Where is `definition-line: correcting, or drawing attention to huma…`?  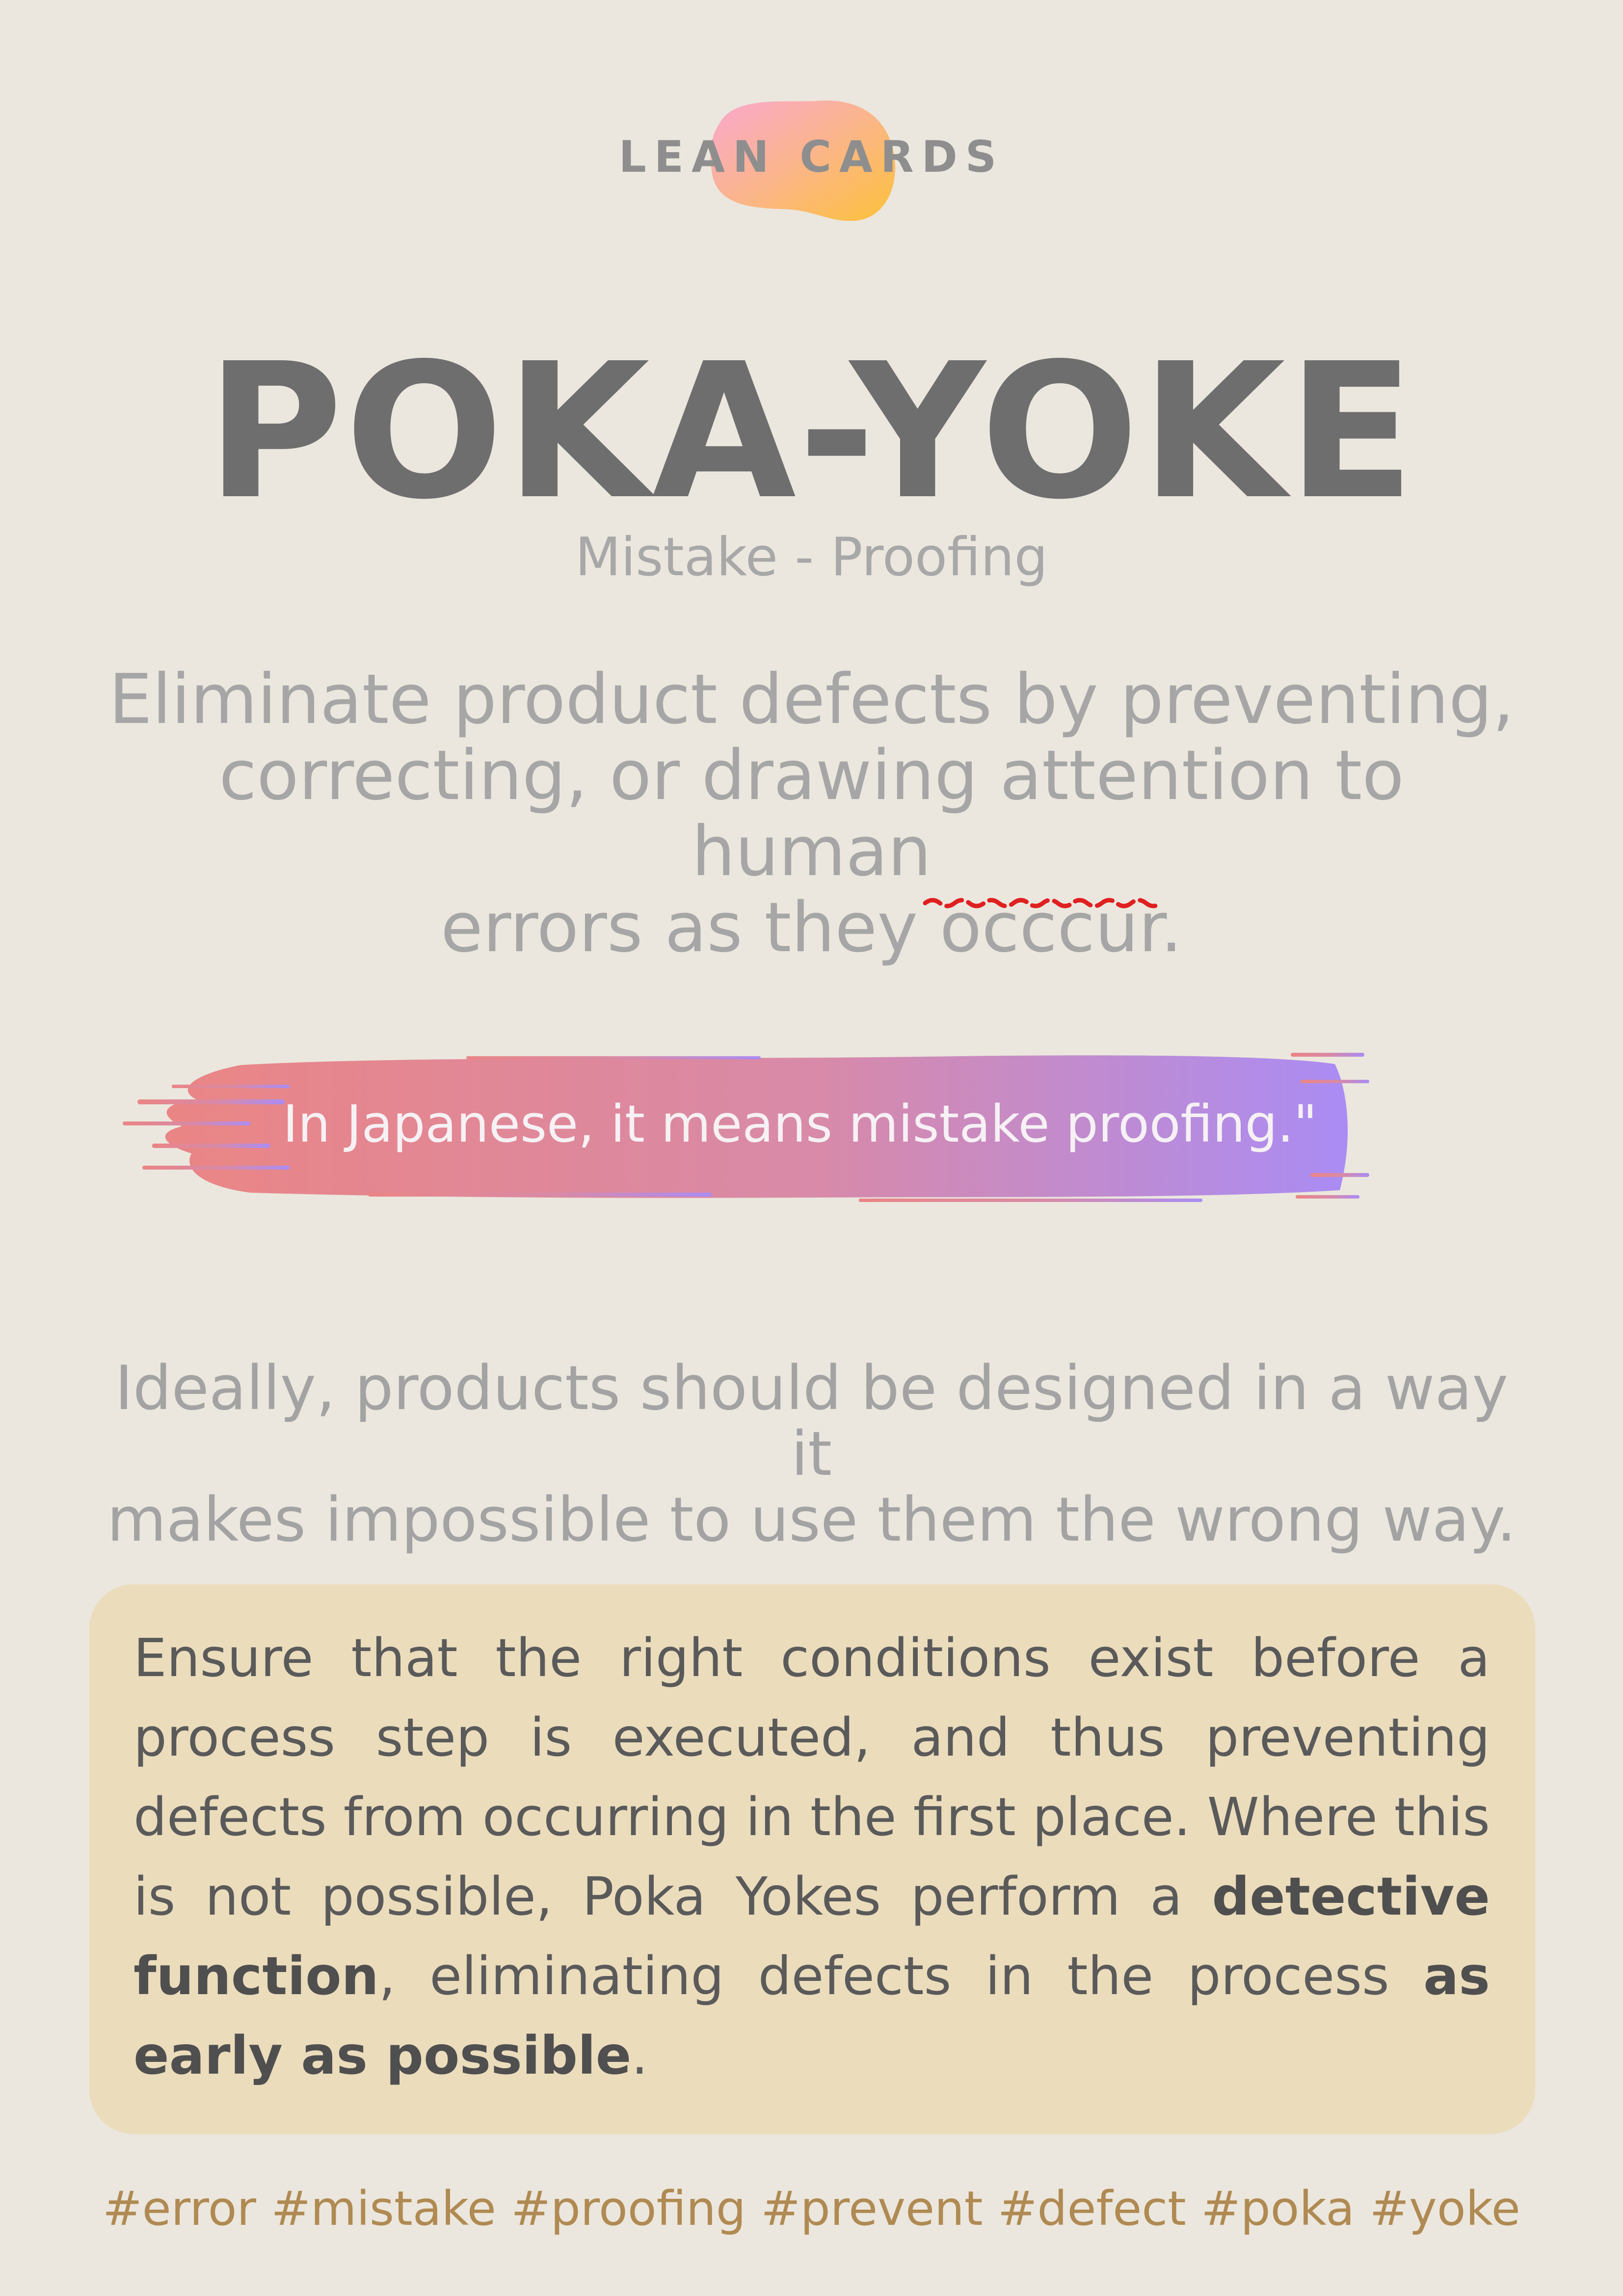 definition-line: correcting, or drawing attention to huma… is located at coordinates (811, 814).